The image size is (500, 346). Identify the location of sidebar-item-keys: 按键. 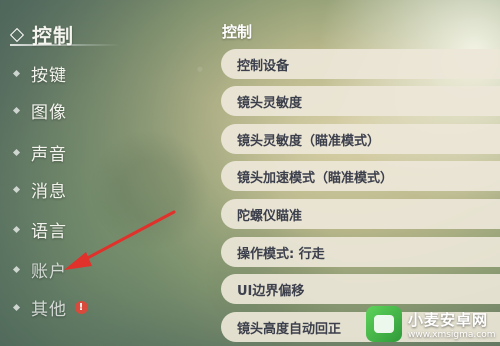
(39, 73).